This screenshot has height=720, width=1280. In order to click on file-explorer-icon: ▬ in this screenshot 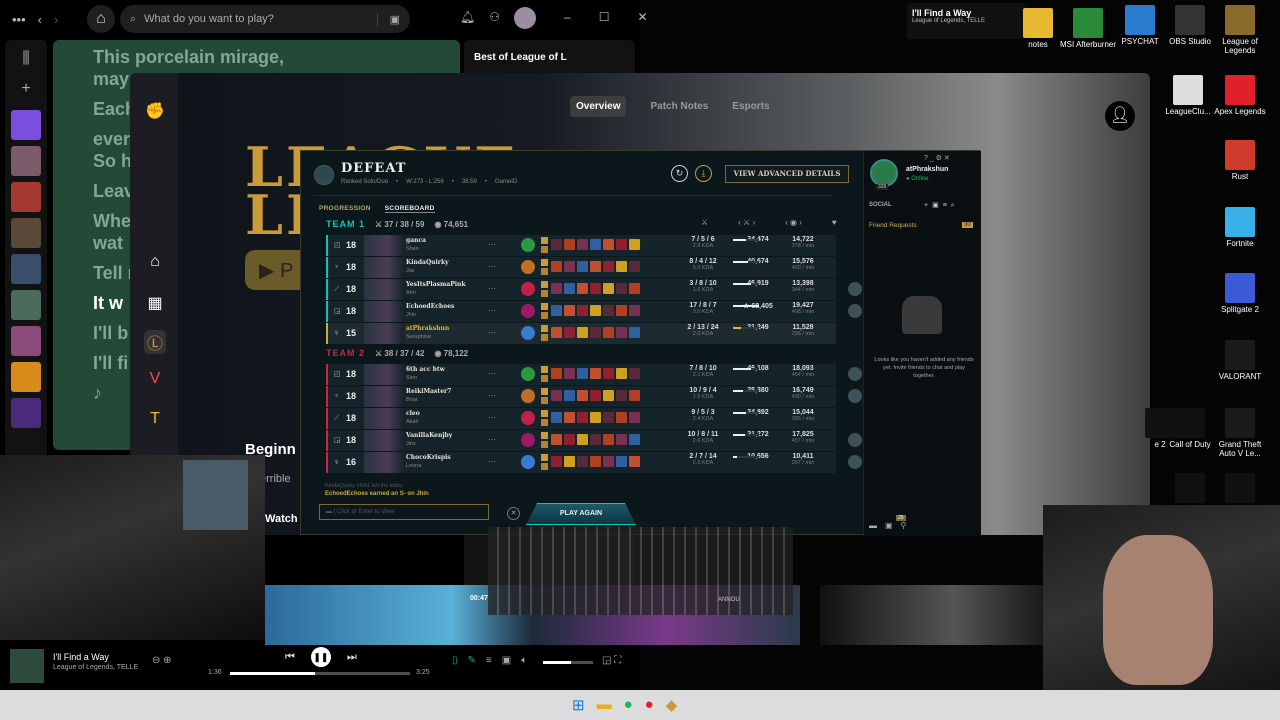, I will do `click(604, 705)`.